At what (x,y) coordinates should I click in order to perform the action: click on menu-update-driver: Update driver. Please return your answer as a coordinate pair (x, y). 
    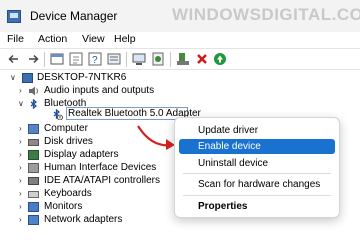
    Looking at the image, I should click on (257, 130).